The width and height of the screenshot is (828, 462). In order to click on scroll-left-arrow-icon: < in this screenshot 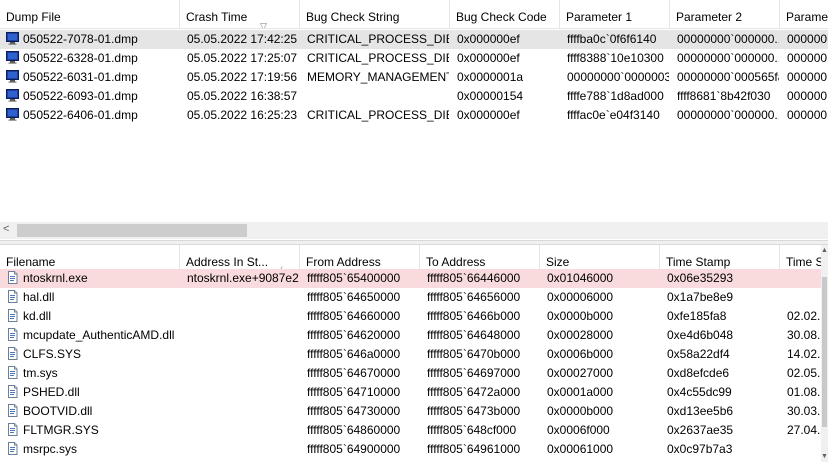, I will do `click(6, 229)`.